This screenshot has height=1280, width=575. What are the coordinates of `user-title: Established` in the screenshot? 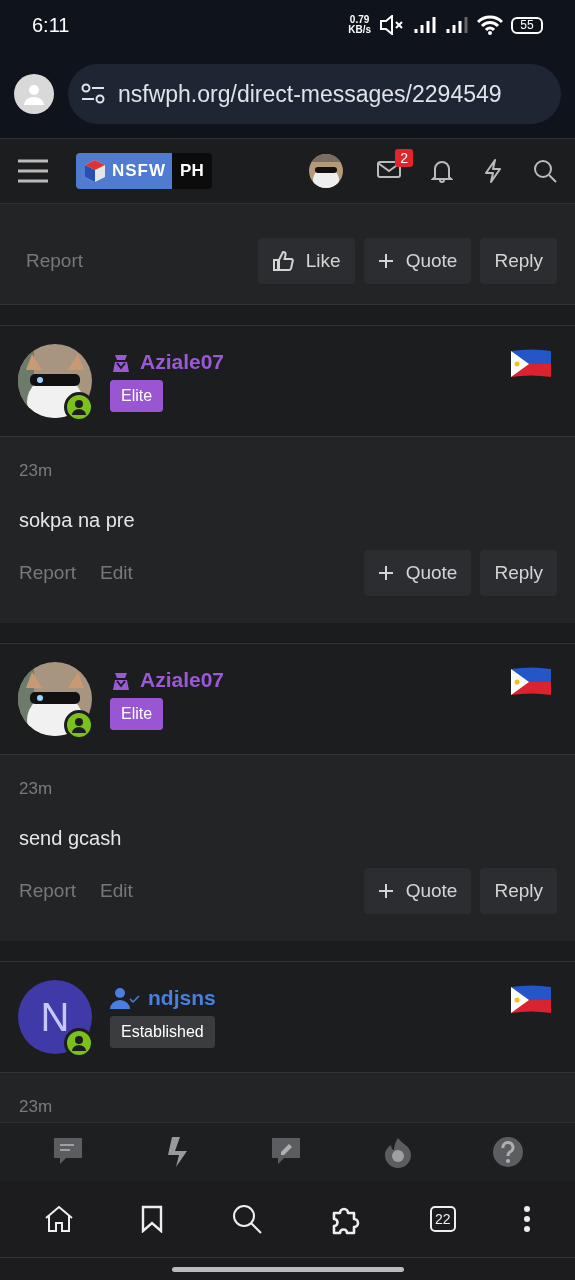 It's located at (162, 1032).